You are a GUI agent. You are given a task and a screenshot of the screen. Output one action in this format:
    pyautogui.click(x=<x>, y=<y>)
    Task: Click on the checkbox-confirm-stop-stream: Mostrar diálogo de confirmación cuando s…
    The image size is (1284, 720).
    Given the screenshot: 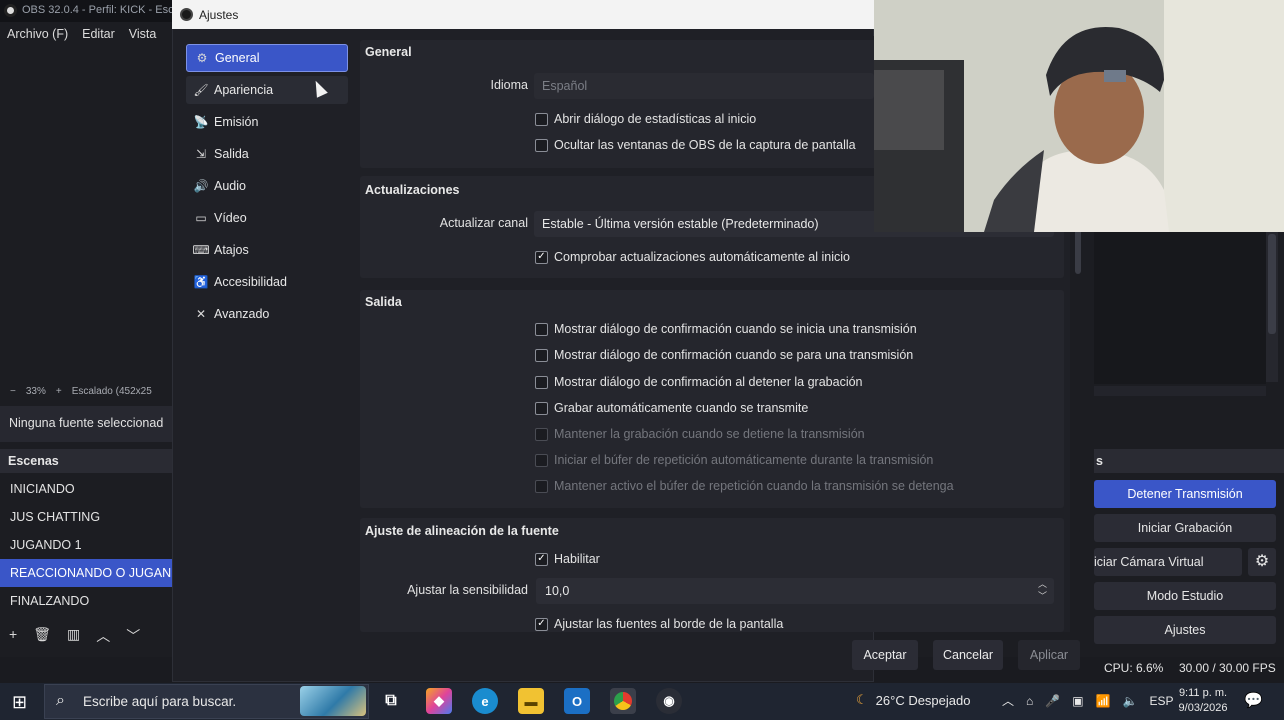 What is the action you would take?
    pyautogui.click(x=724, y=355)
    